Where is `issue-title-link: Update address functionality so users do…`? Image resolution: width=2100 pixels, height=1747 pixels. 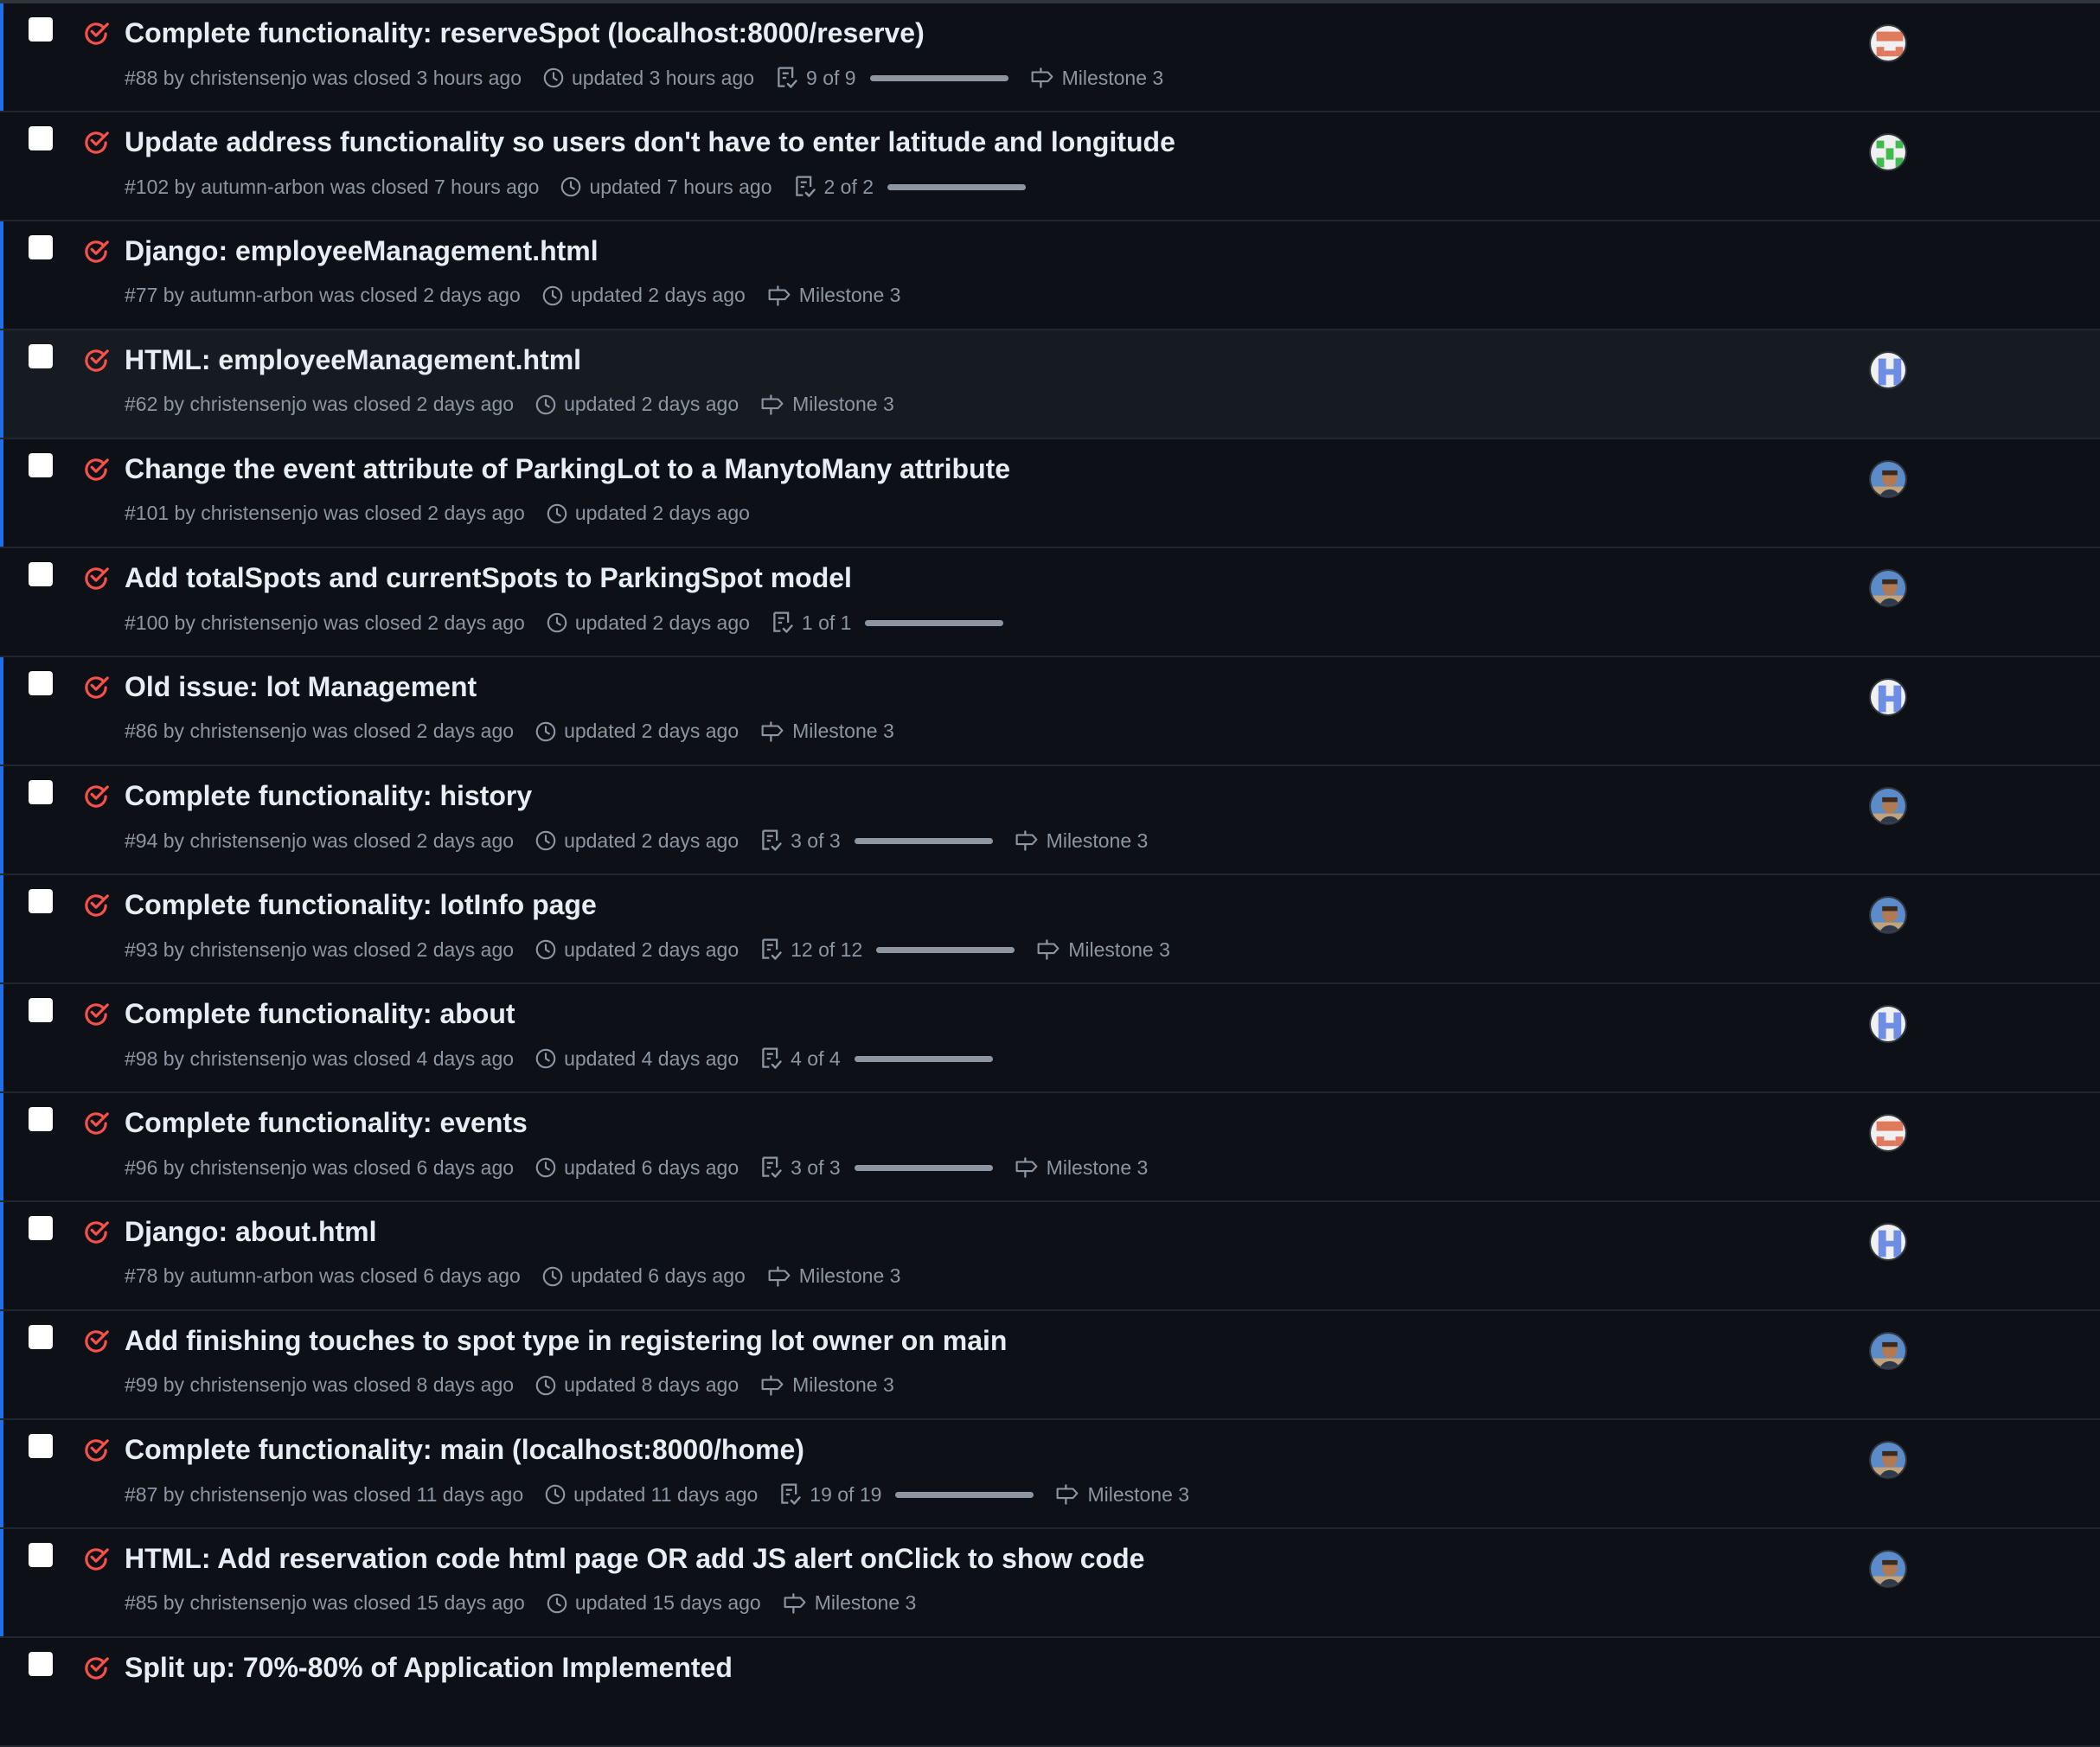 issue-title-link: Update address functionality so users do… is located at coordinates (650, 142).